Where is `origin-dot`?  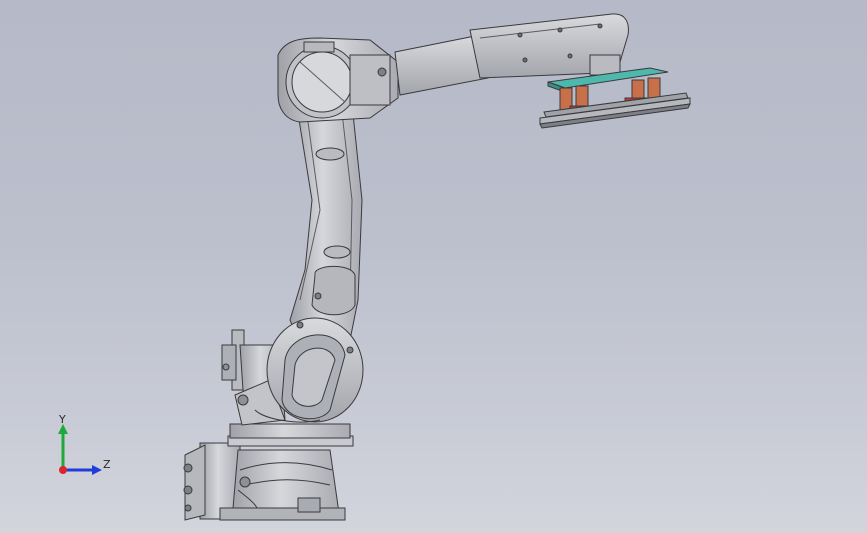
origin-dot is located at coordinates (63, 470).